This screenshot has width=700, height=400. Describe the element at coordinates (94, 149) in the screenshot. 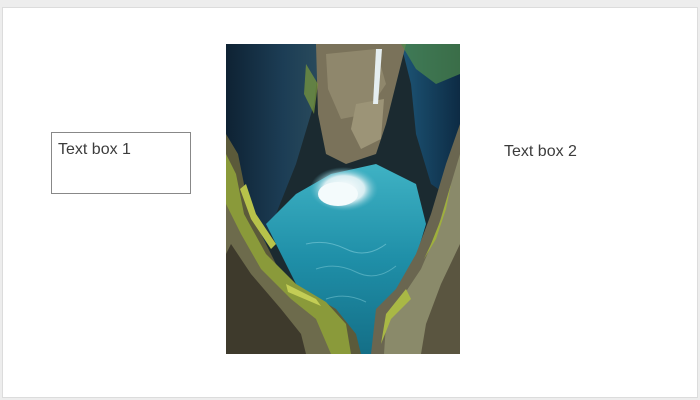

I see `text-box-1-label: Text box 1` at that location.